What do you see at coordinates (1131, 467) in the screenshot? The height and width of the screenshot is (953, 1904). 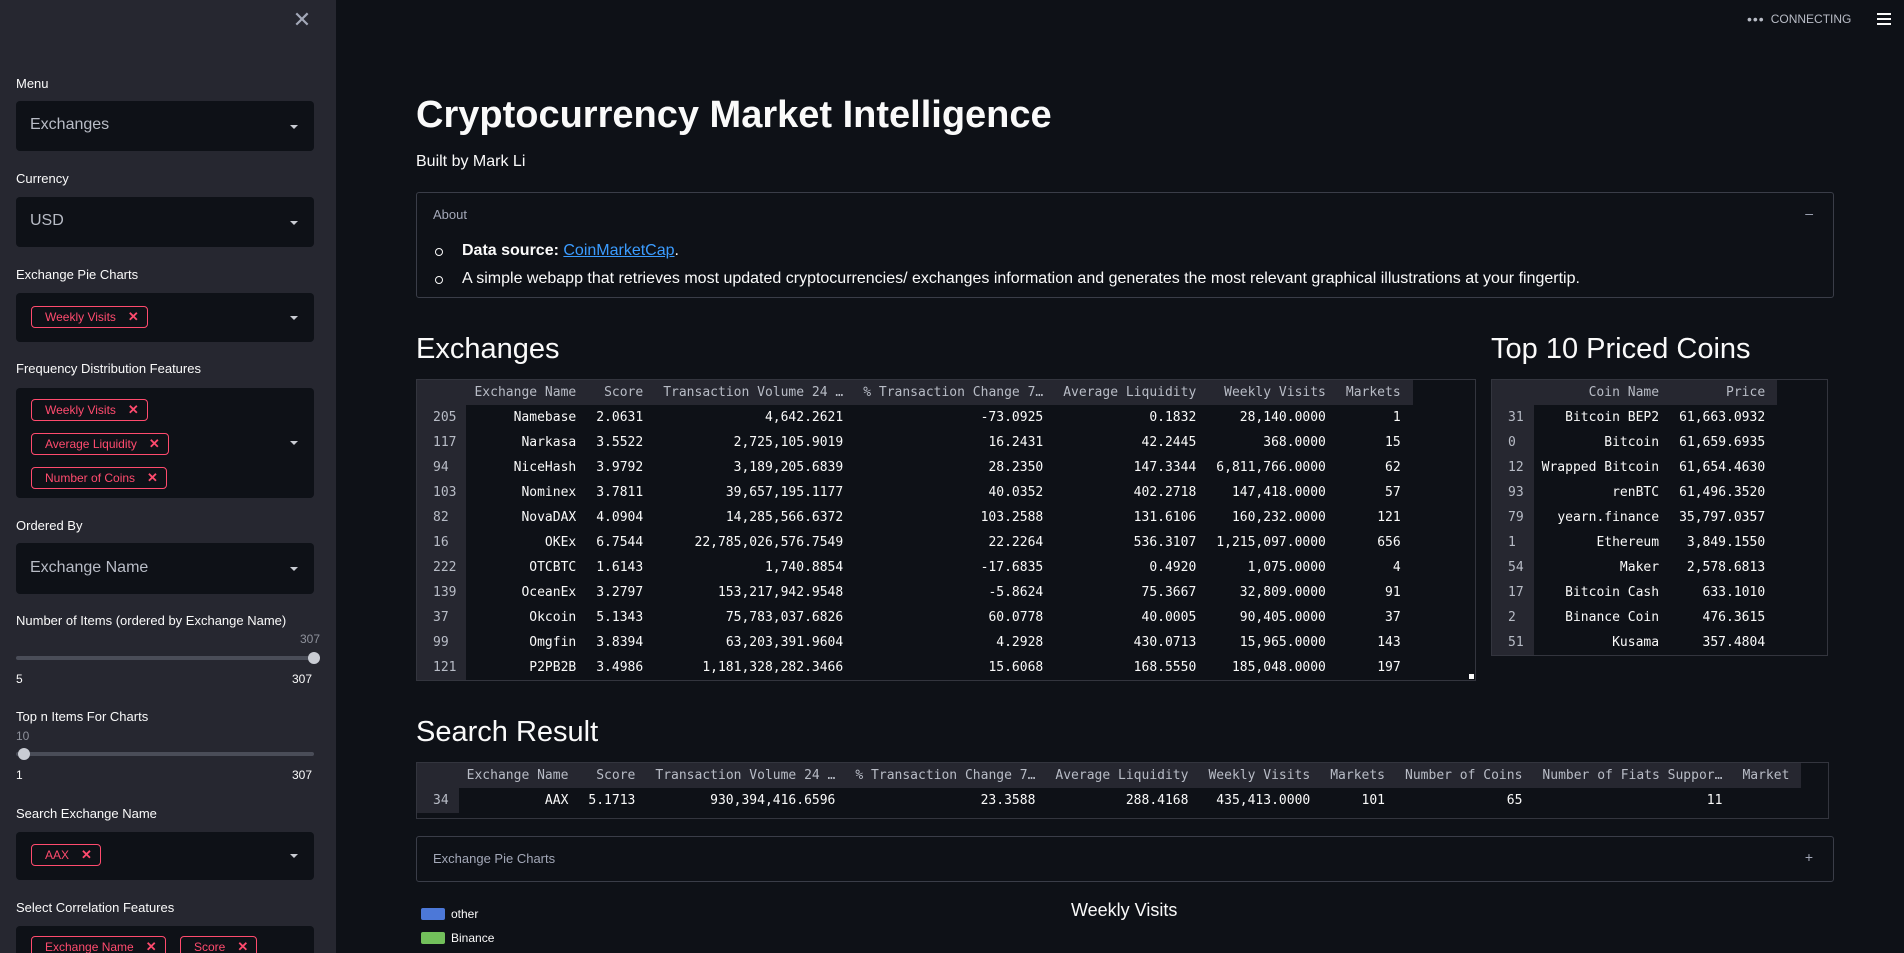 I see `table-cell: 147.3344` at bounding box center [1131, 467].